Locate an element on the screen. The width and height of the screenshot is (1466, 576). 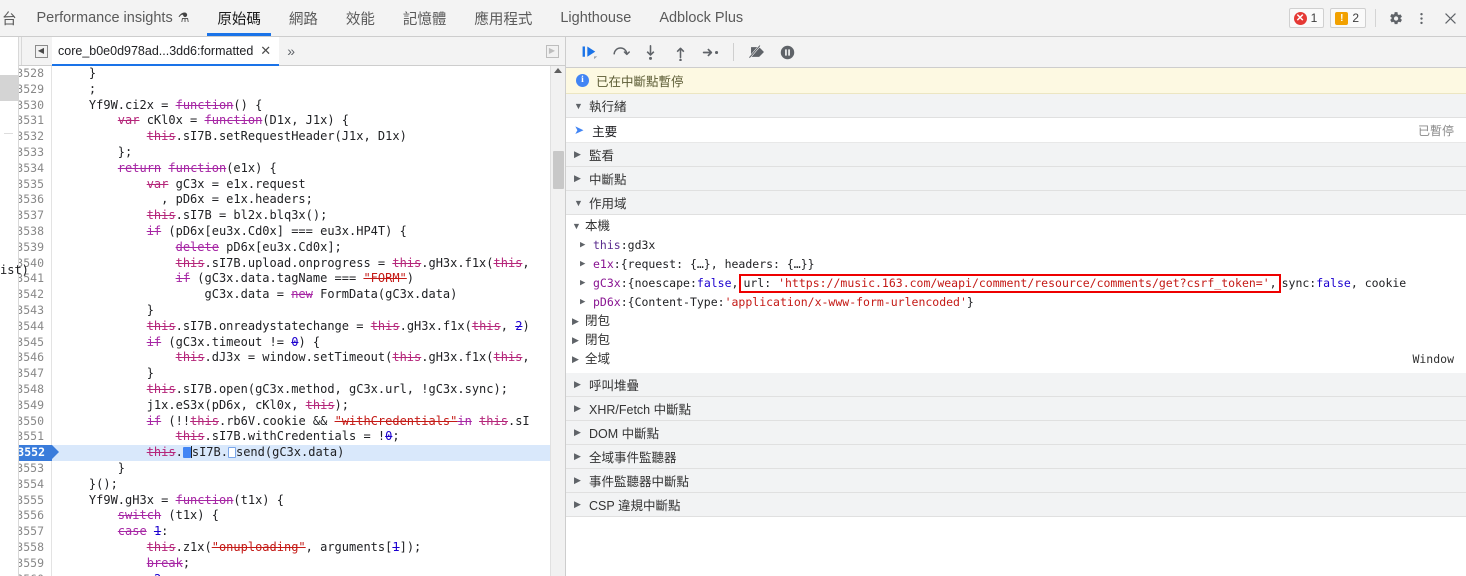
code-line-source: if (pD6x[eu3x.Cd0x] === eu3x.HP4T) { is located at coordinates (308, 232).